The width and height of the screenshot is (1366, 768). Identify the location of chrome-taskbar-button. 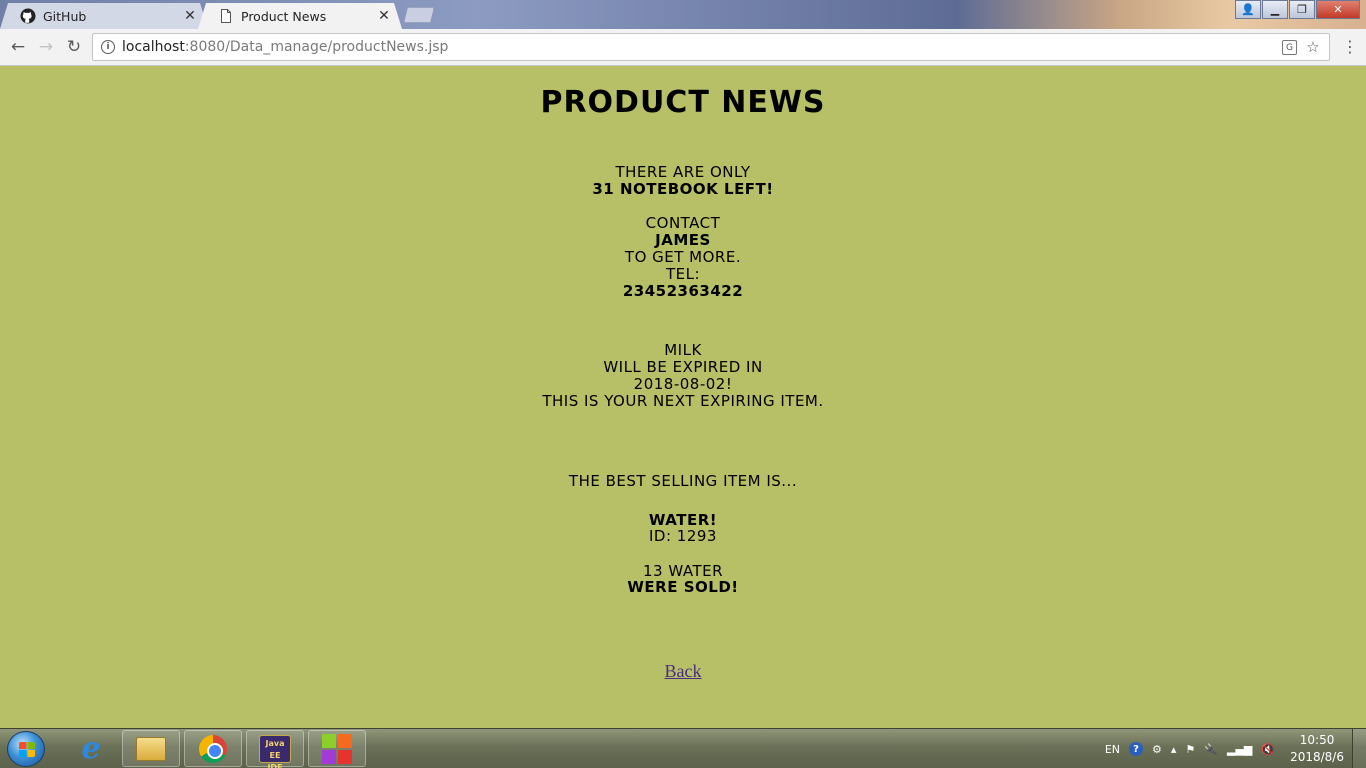
(213, 748).